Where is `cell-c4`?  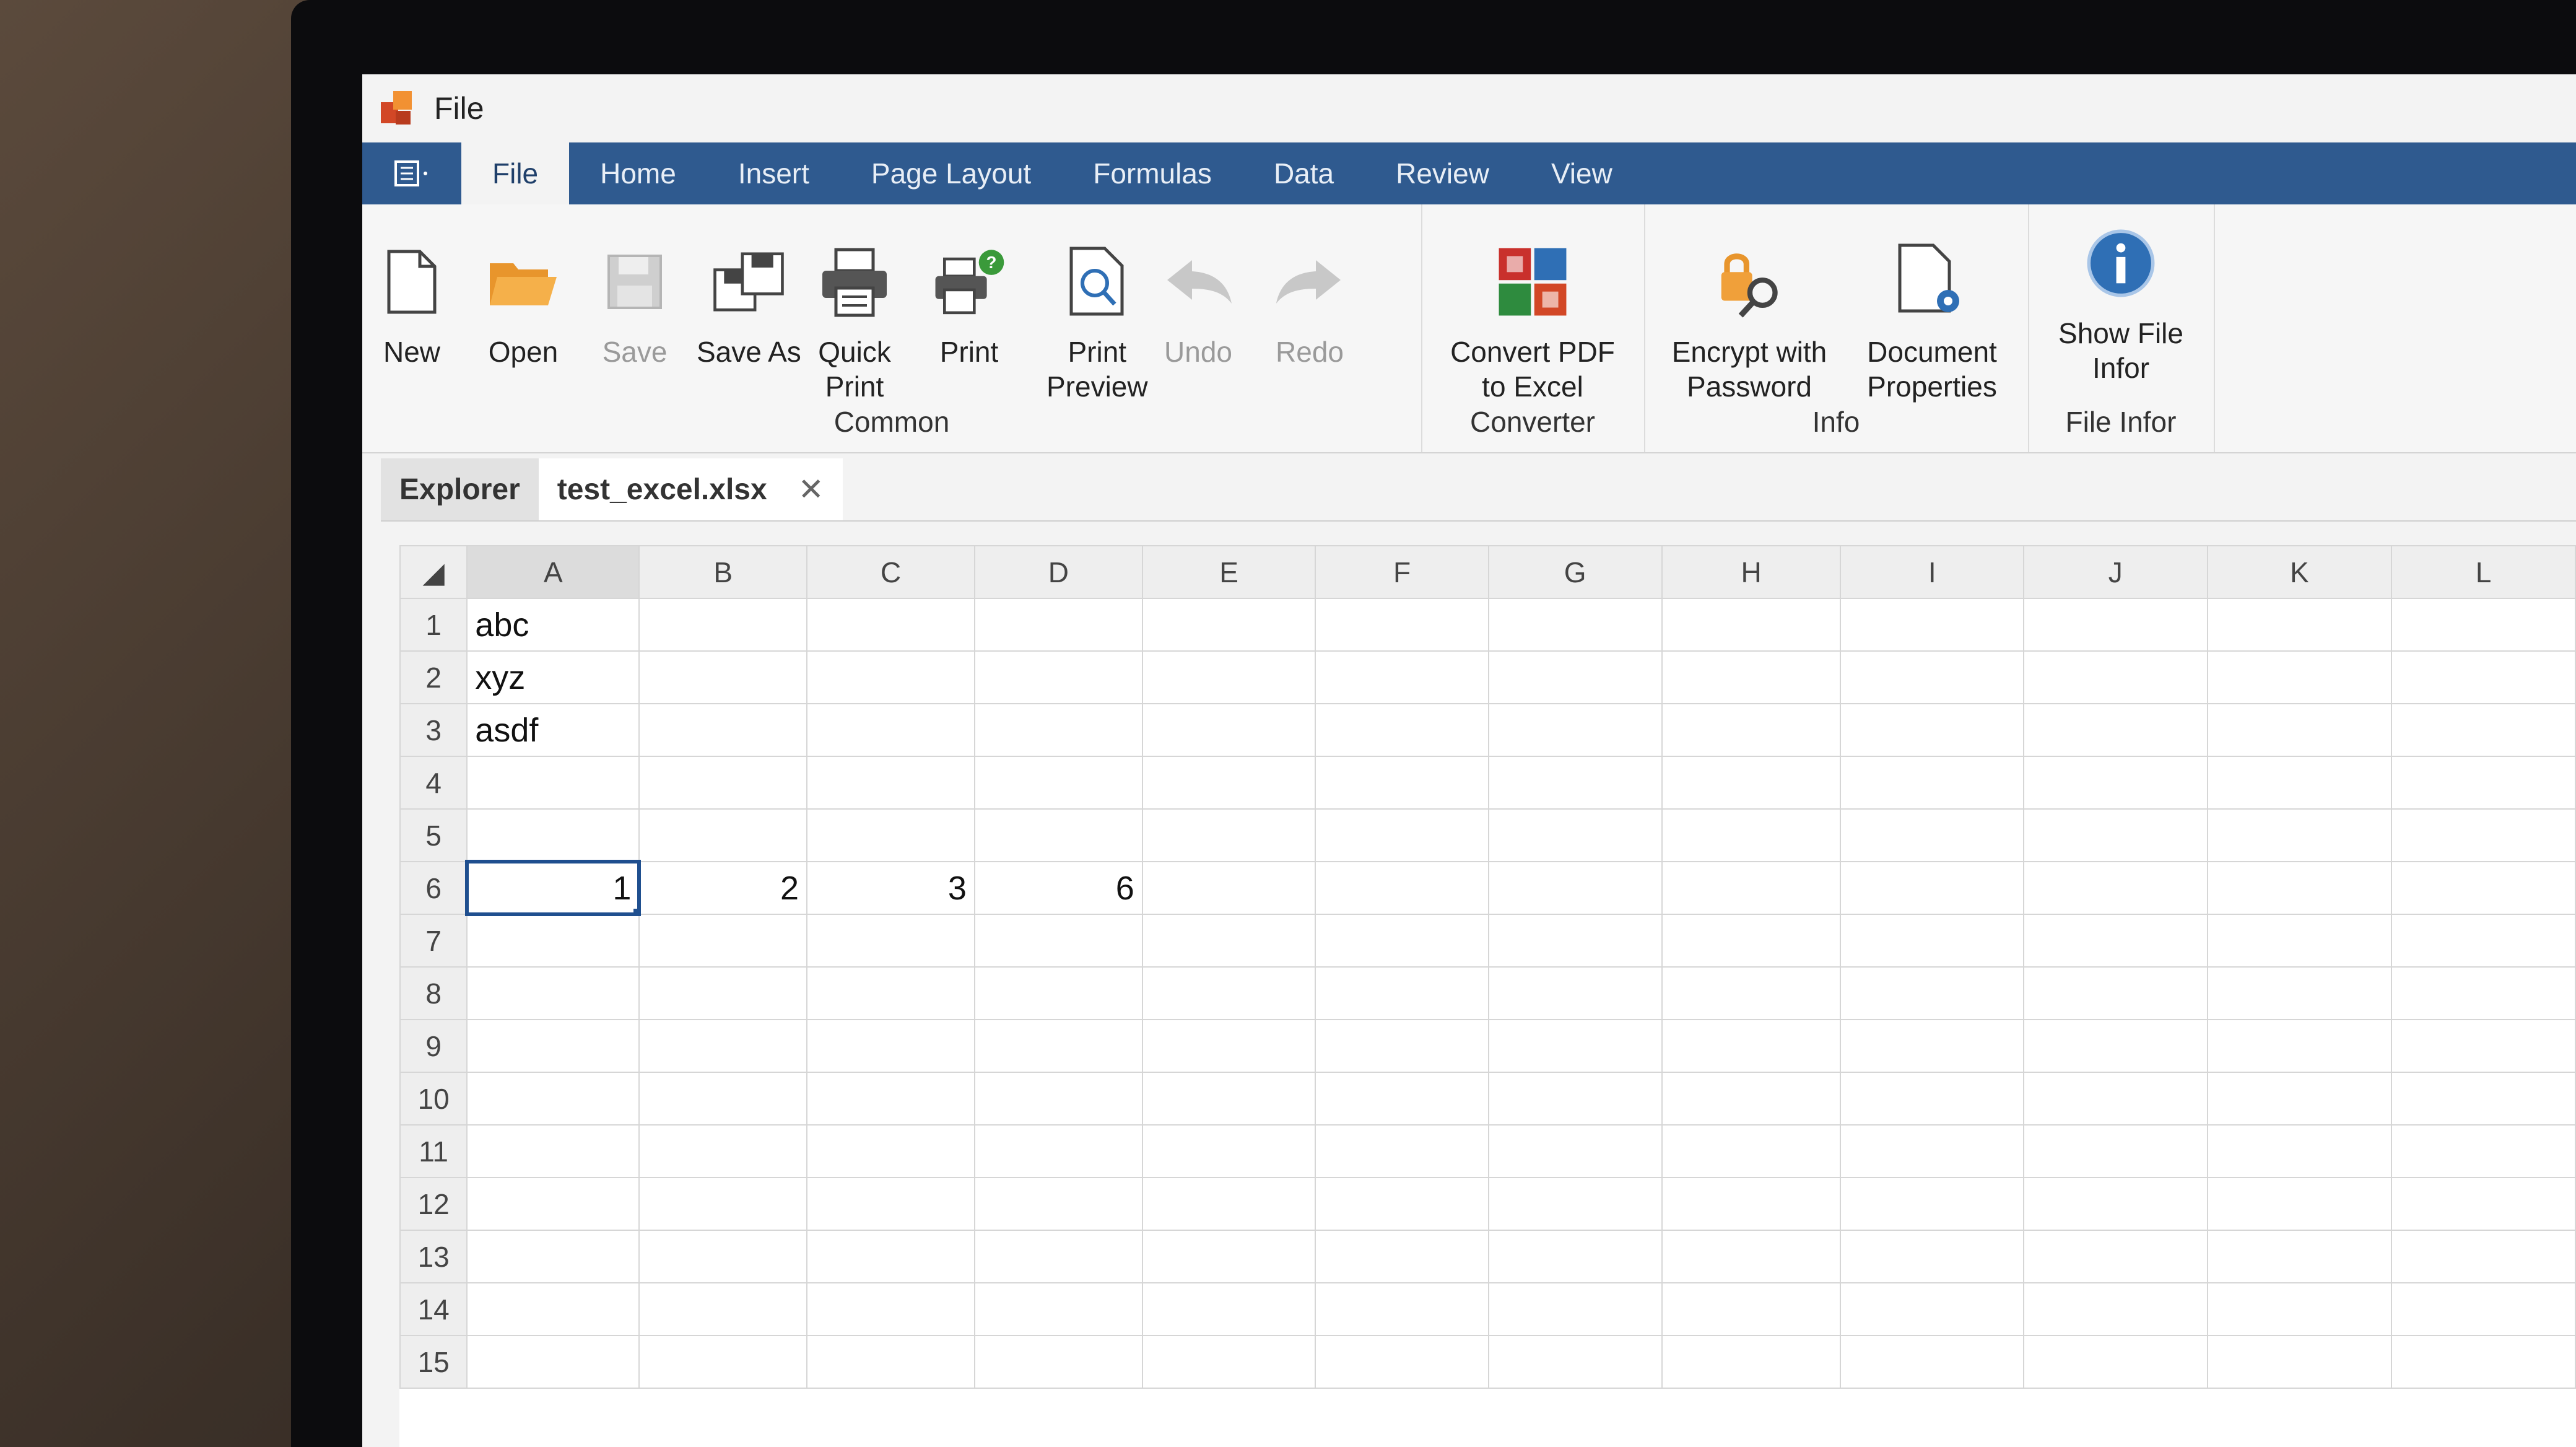 cell-c4 is located at coordinates (890, 783).